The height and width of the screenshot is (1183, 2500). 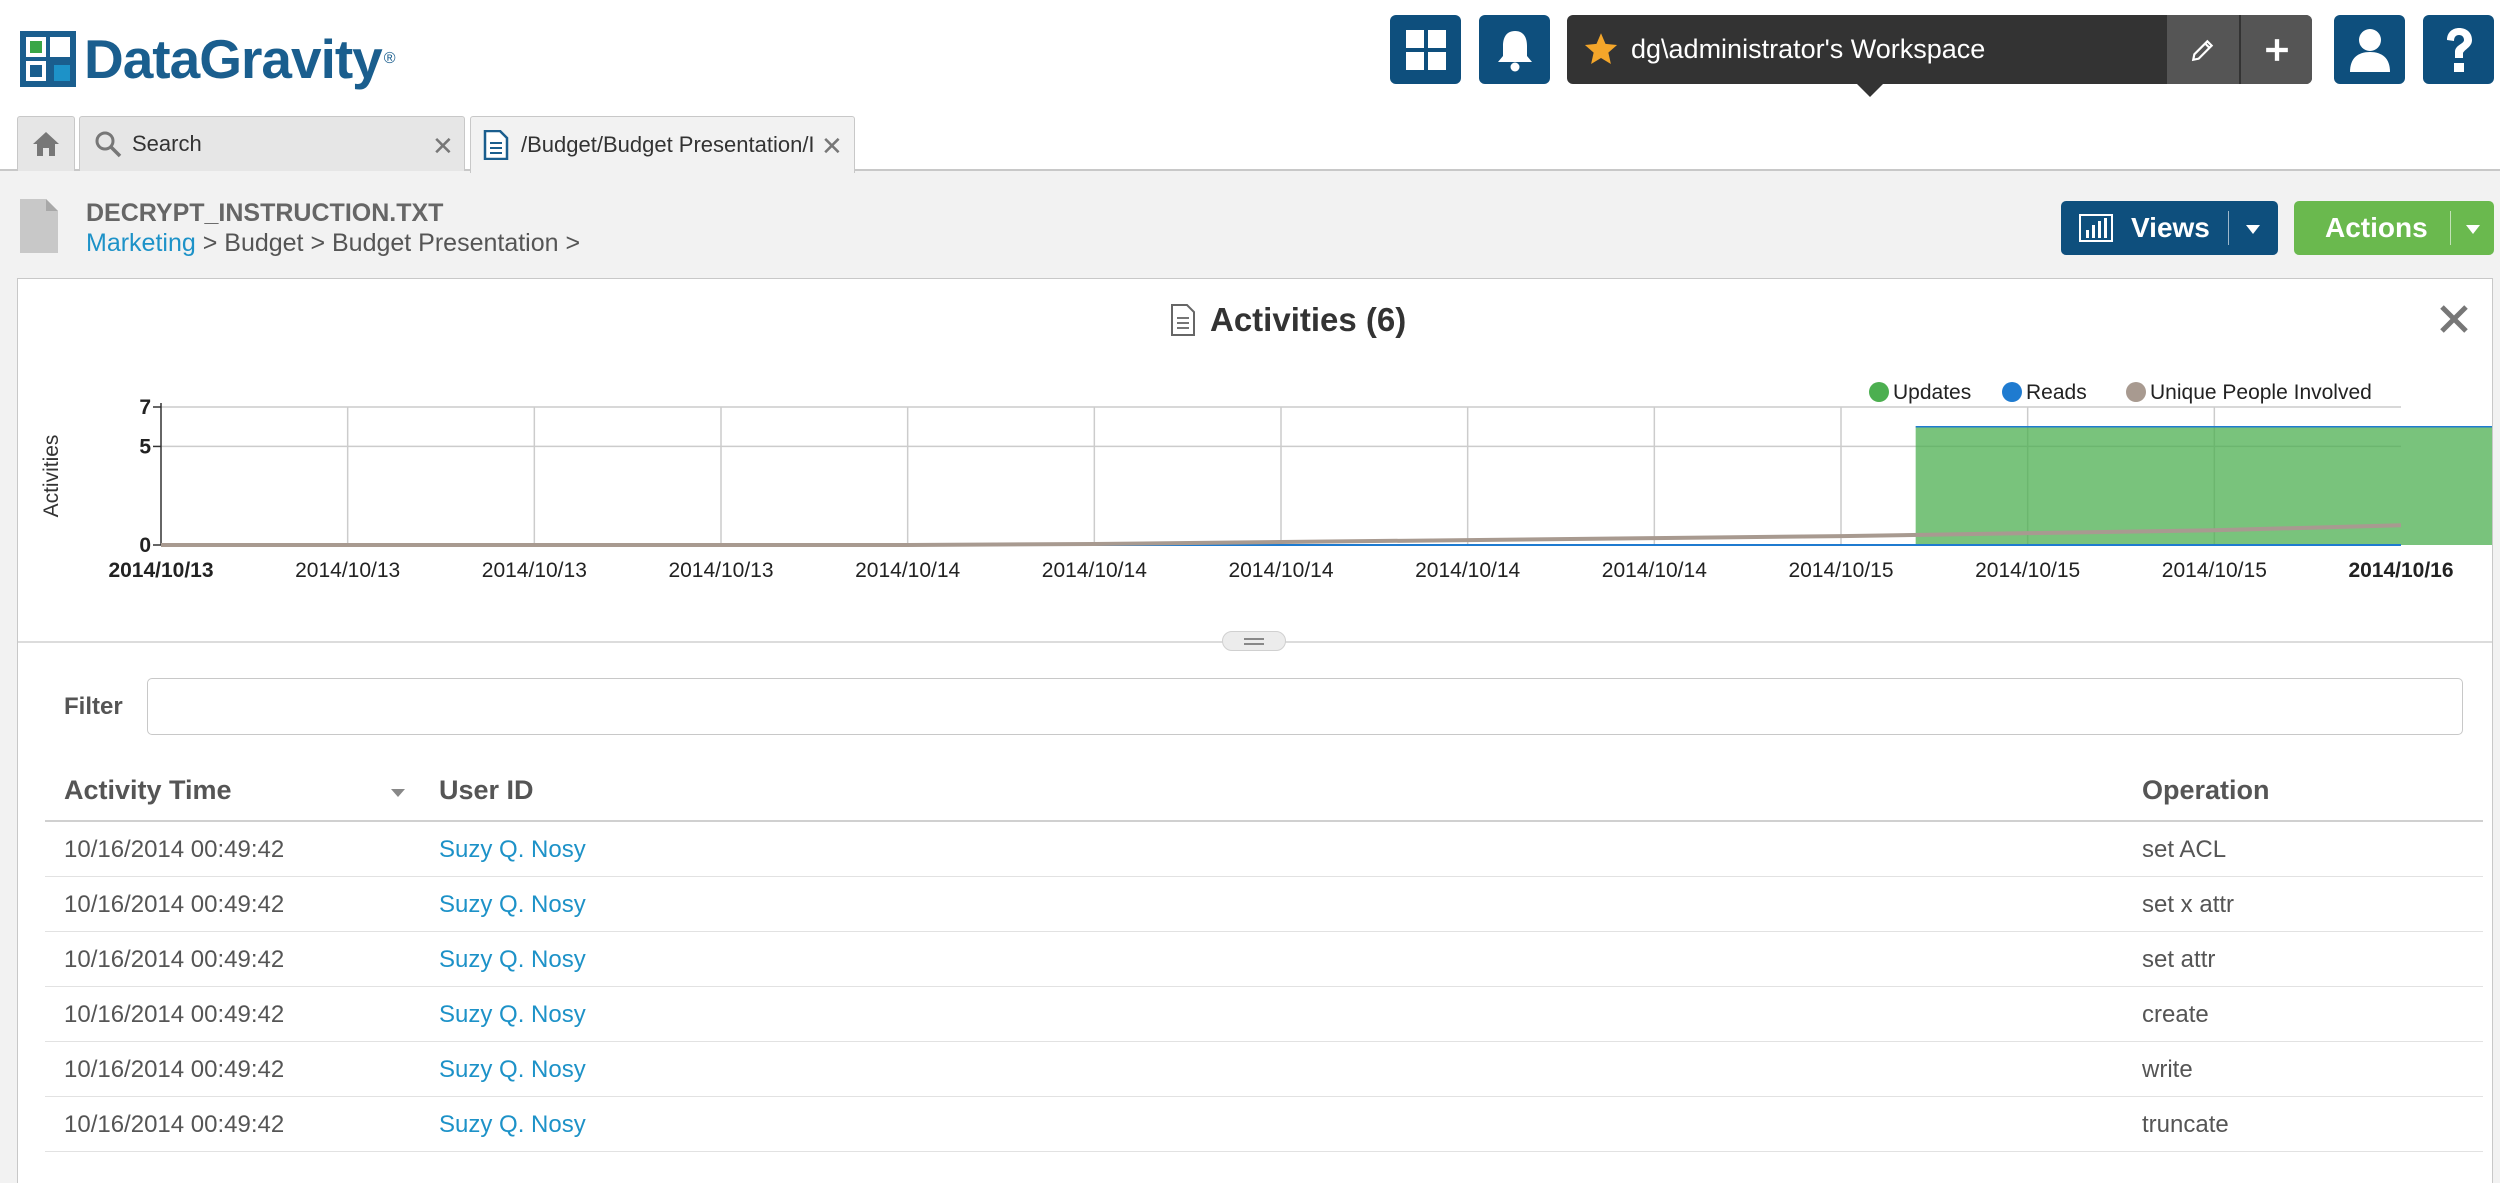 I want to click on actions-dropdown-icon, so click(x=2473, y=229).